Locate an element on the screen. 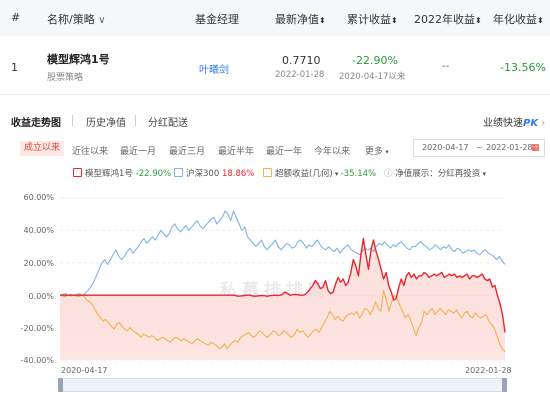  slider-handle-left is located at coordinates (60, 385).